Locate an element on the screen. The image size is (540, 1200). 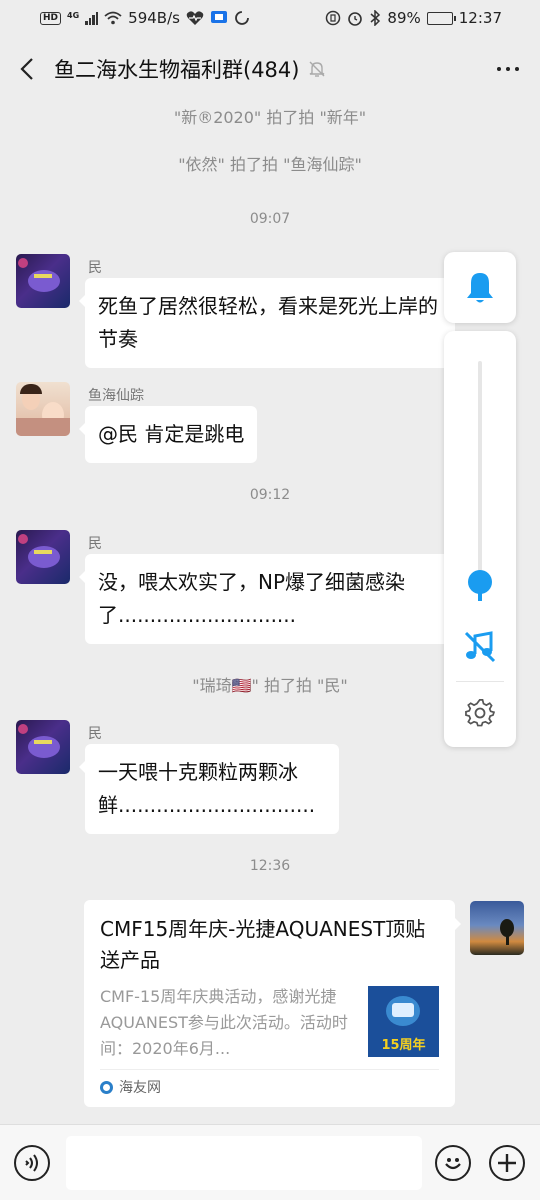
volume-panel is located at coordinates (480, 539).